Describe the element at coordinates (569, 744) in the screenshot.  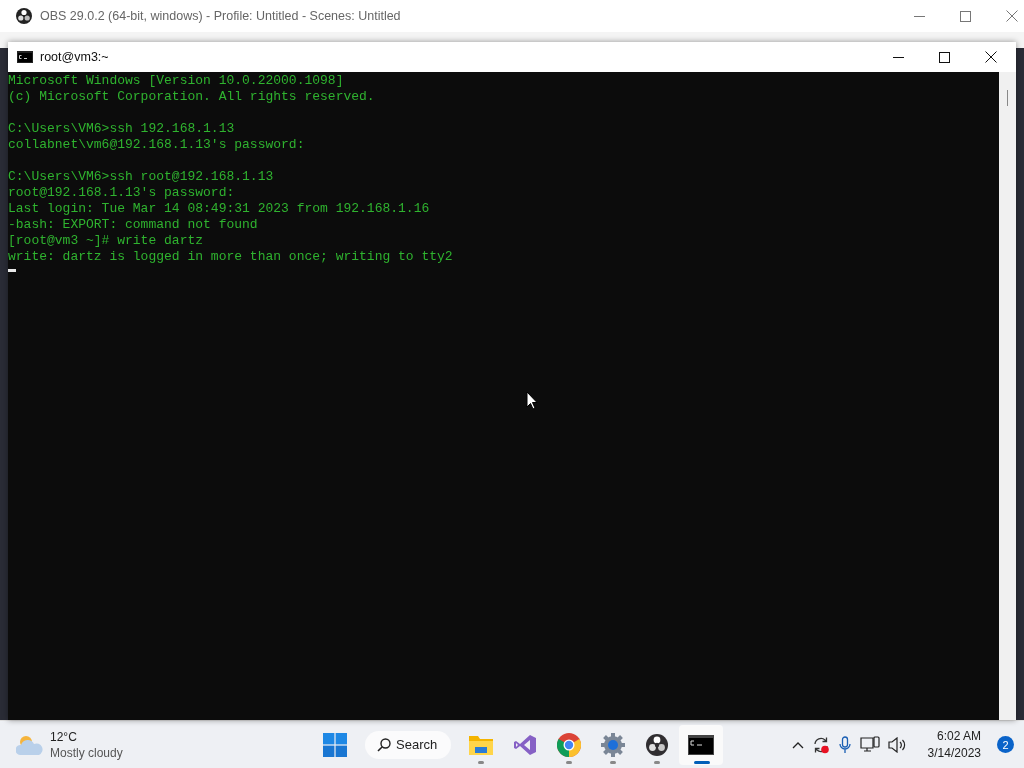
I see `chrome-icon` at that location.